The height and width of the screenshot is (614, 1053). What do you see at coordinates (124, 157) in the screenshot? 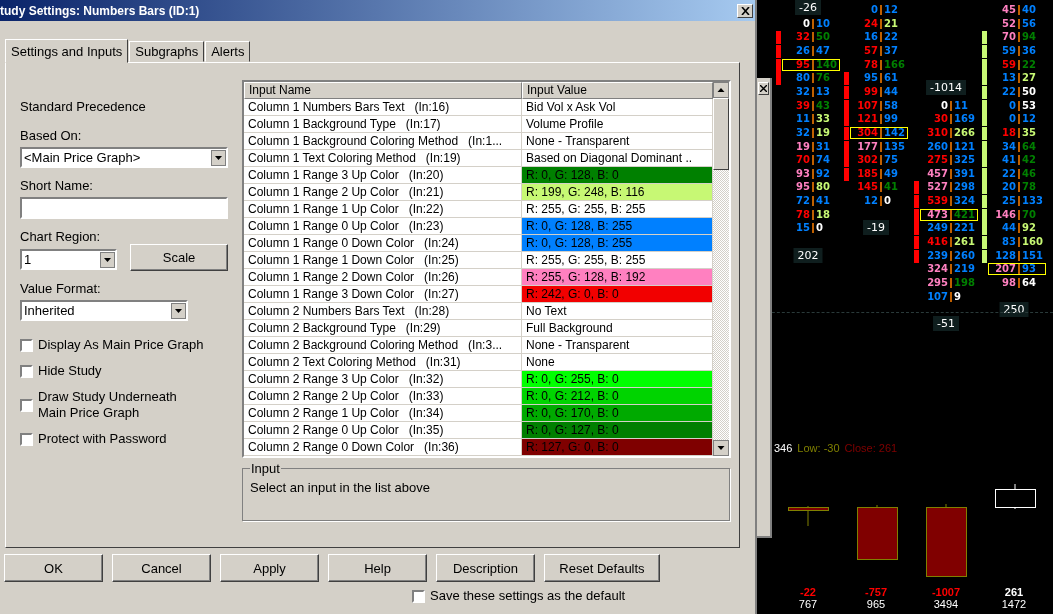
I see `based-on-dropdown: <Main Price Graph>` at bounding box center [124, 157].